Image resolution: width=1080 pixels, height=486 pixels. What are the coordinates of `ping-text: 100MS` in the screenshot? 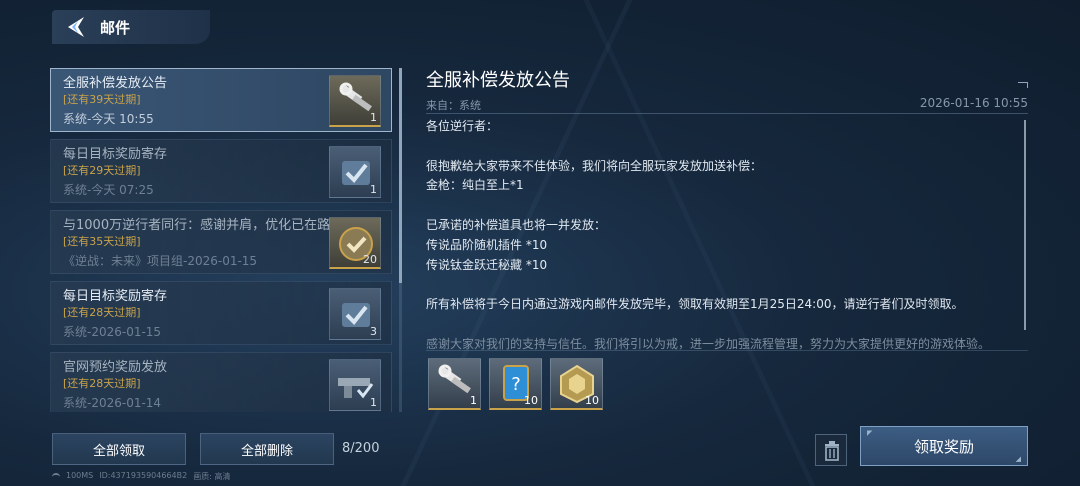 It's located at (80, 475).